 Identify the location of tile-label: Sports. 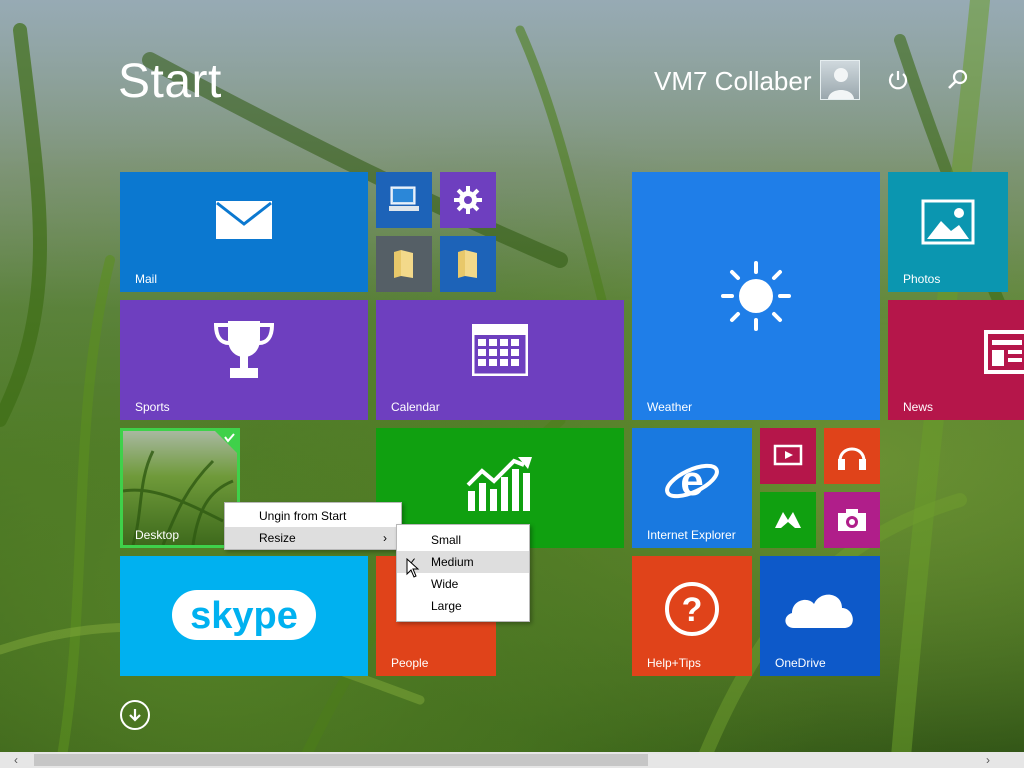
(152, 407).